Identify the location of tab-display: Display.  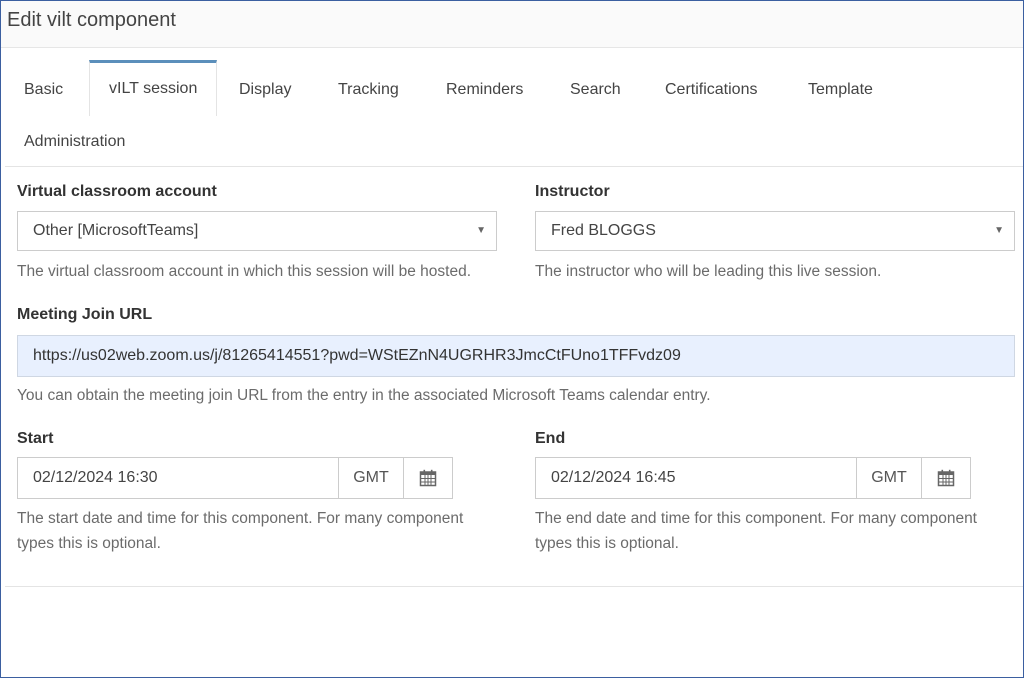
(265, 90).